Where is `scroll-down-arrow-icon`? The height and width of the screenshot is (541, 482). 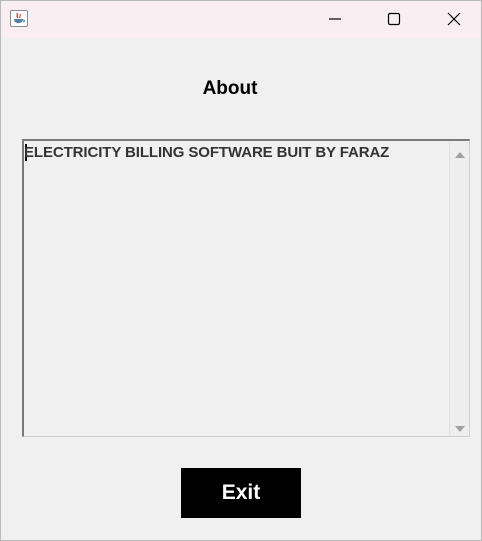
scroll-down-arrow-icon is located at coordinates (460, 426).